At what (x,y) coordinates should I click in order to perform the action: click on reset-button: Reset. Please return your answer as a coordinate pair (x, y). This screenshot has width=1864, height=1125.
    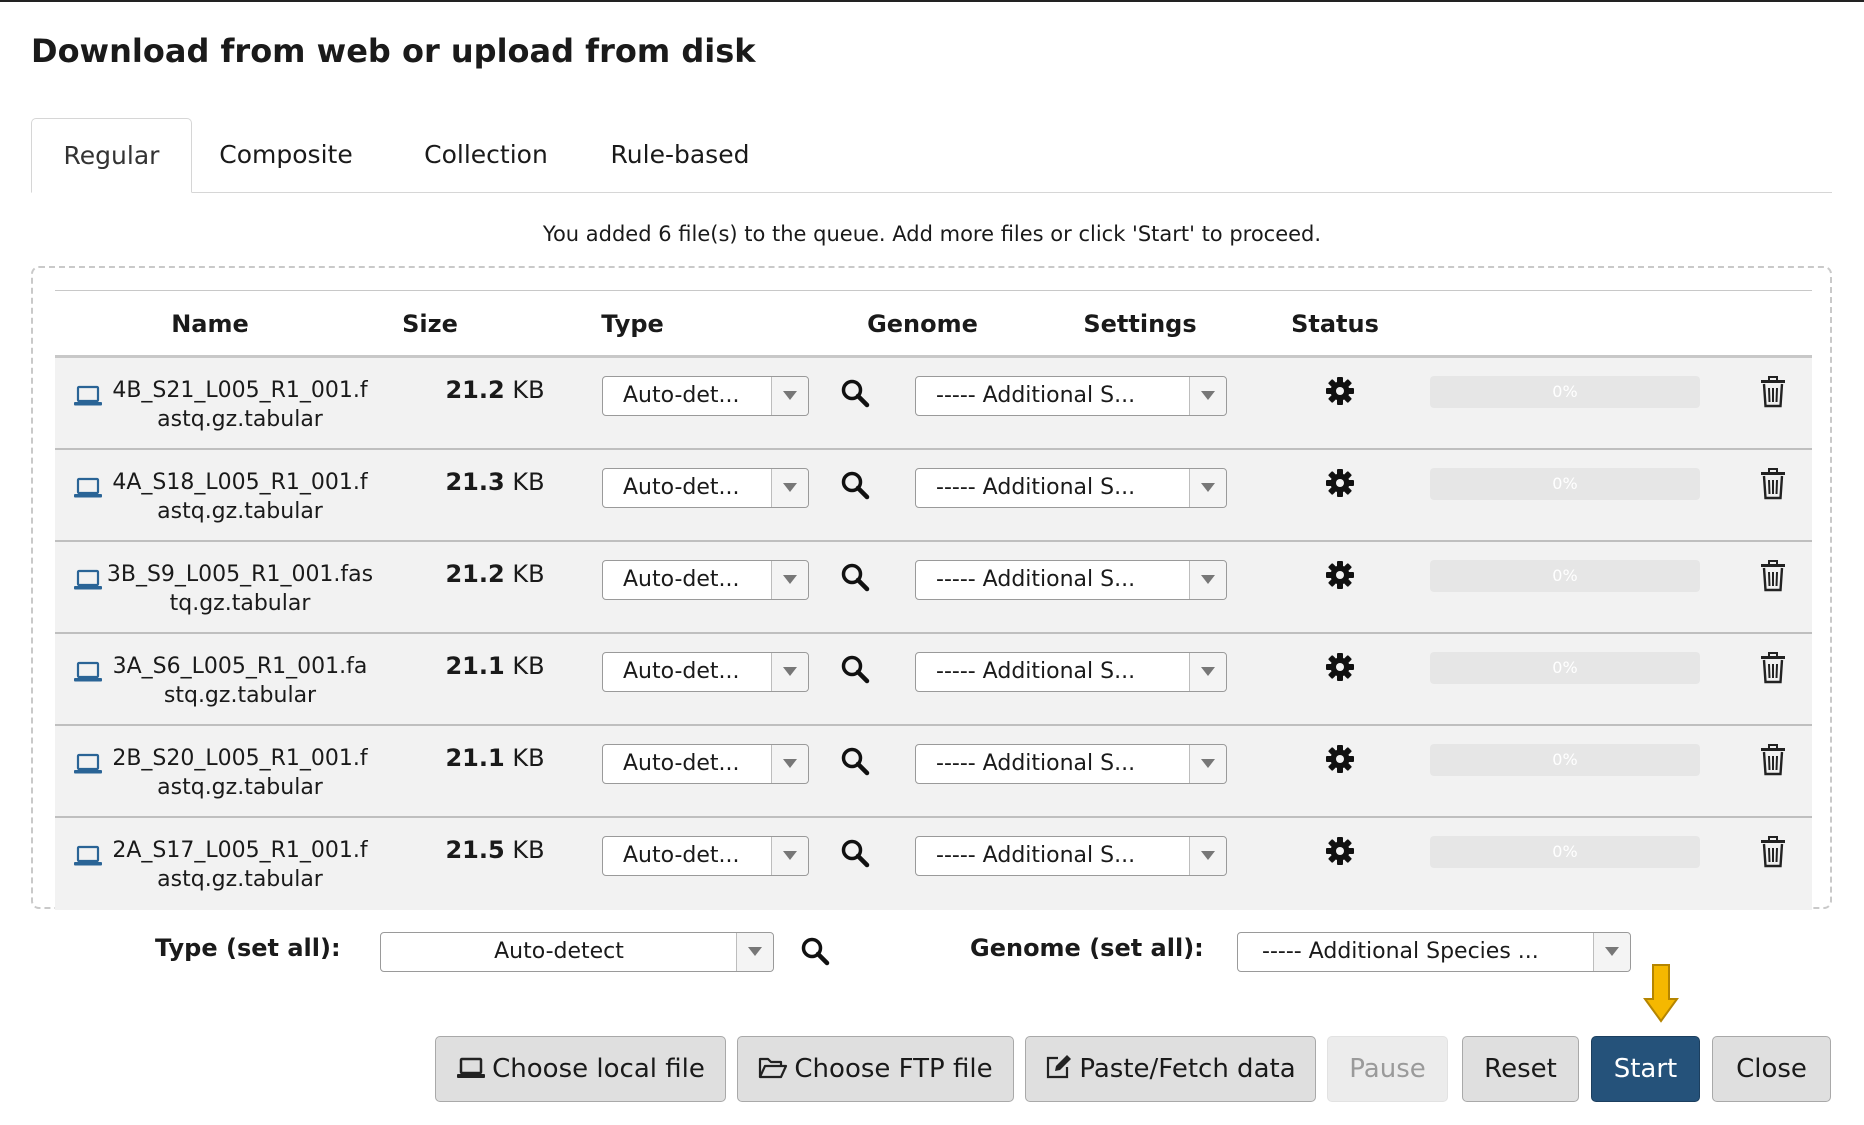
    Looking at the image, I should click on (1520, 1069).